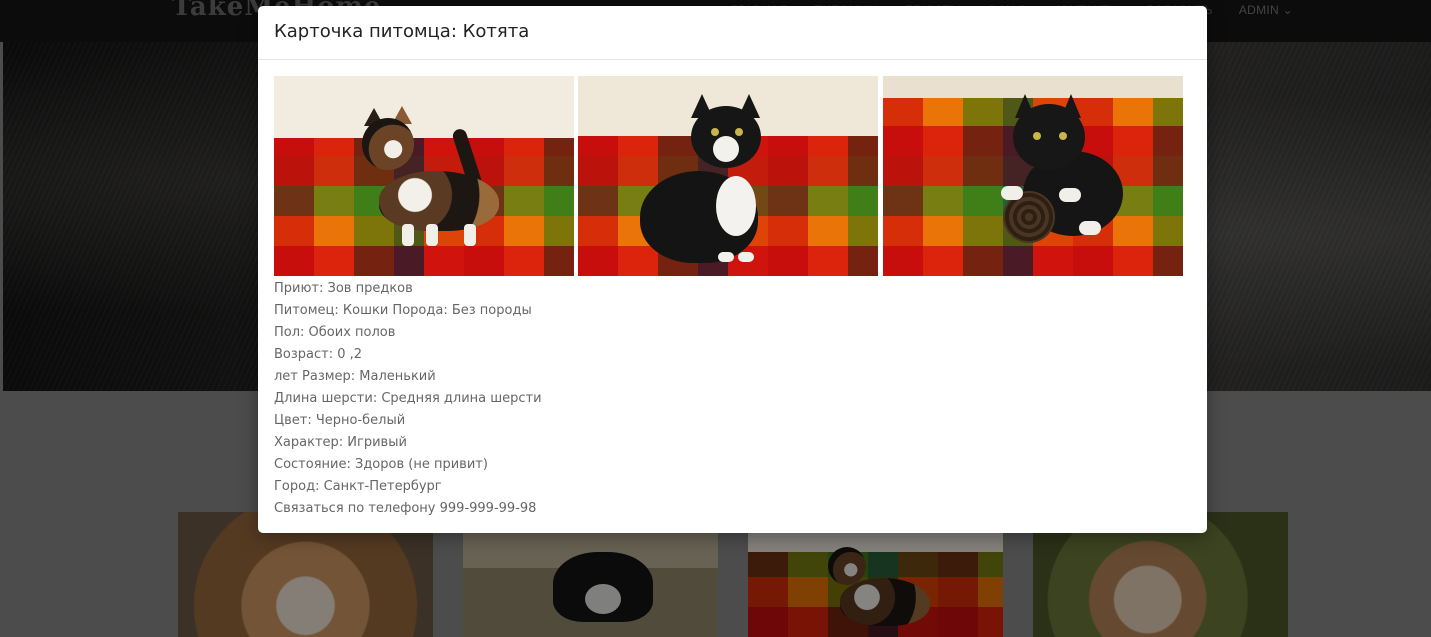  I want to click on wall, so click(424, 107).